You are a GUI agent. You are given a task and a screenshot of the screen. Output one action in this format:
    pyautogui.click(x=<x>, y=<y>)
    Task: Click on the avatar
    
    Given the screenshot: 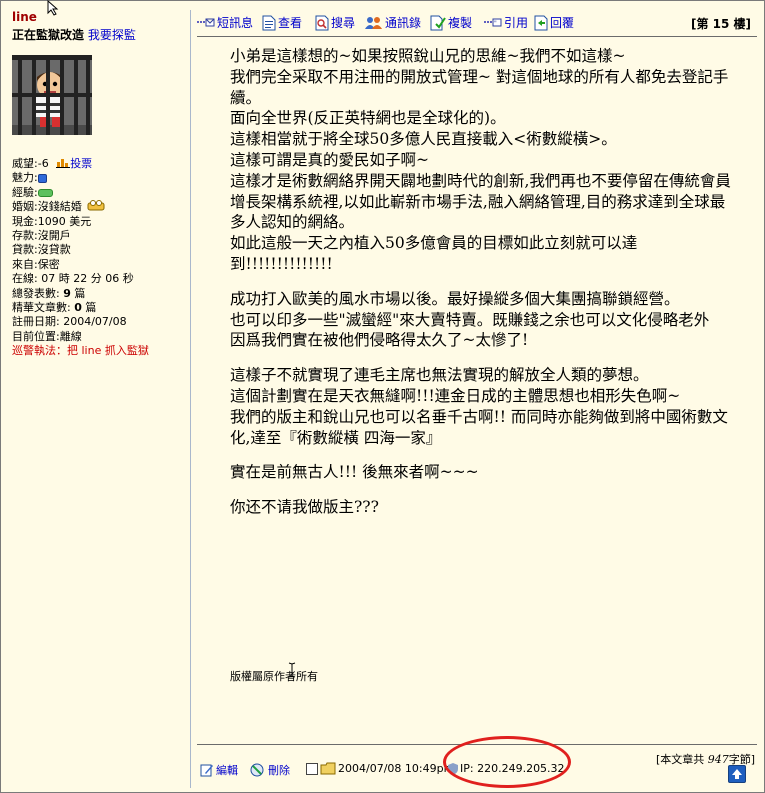 What is the action you would take?
    pyautogui.click(x=52, y=95)
    